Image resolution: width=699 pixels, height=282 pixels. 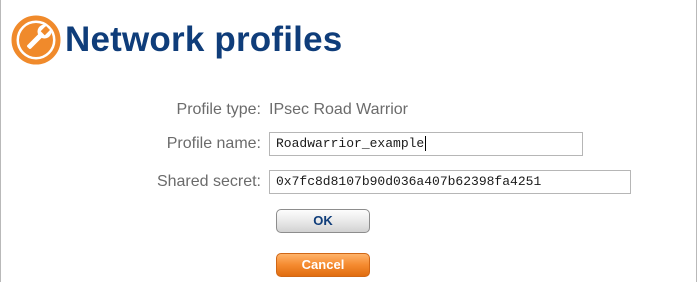 I want to click on page-header: Network profiles, so click(x=176, y=40).